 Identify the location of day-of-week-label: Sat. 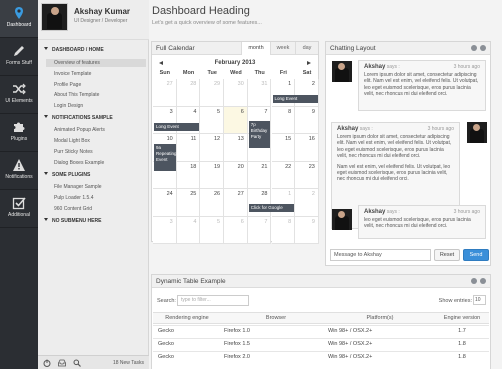
(307, 73).